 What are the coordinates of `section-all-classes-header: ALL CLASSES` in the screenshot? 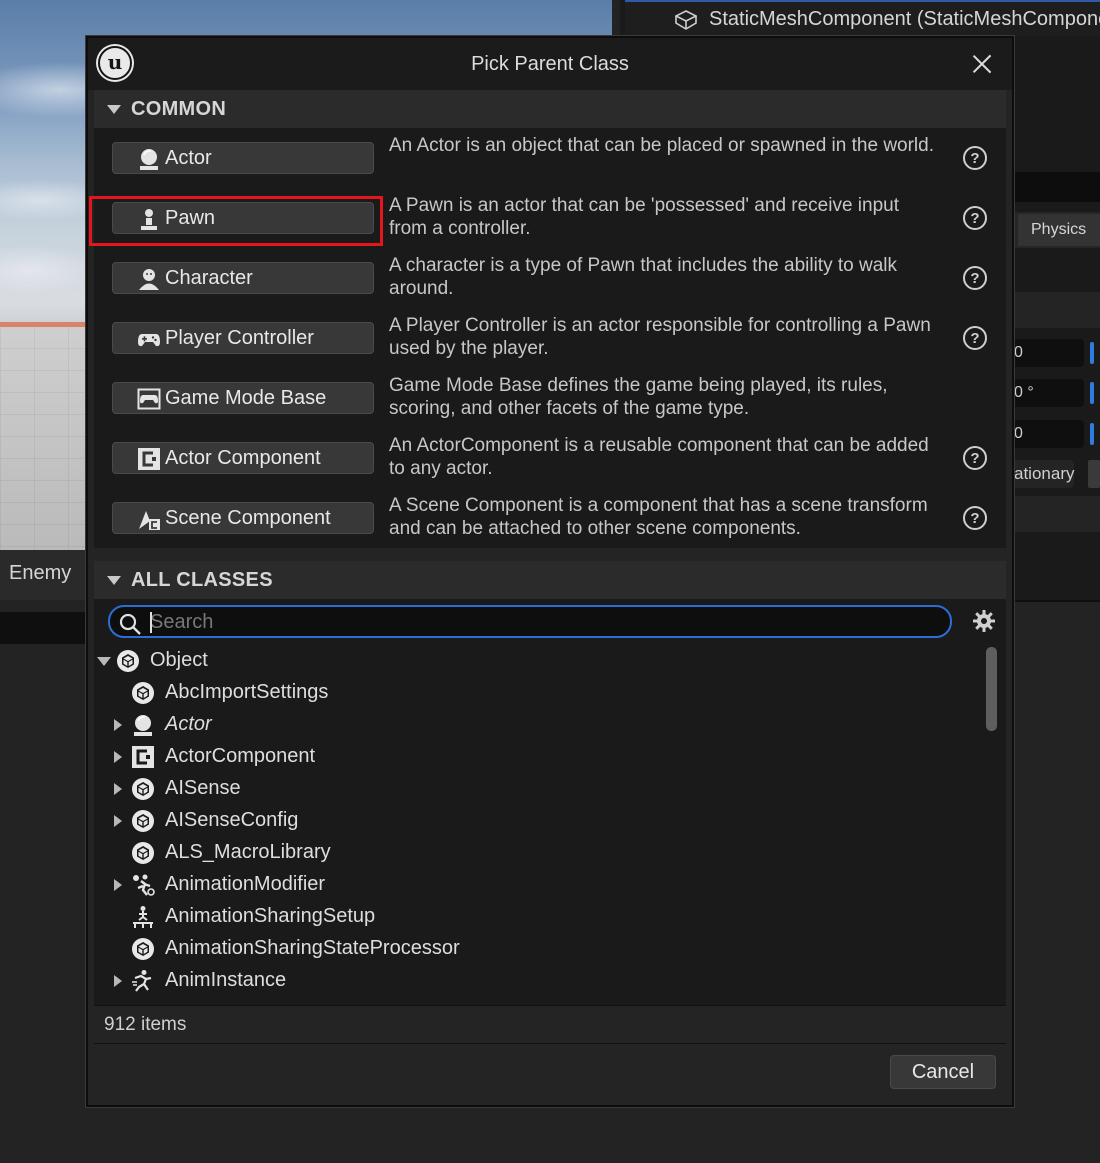 It's located at (550, 580).